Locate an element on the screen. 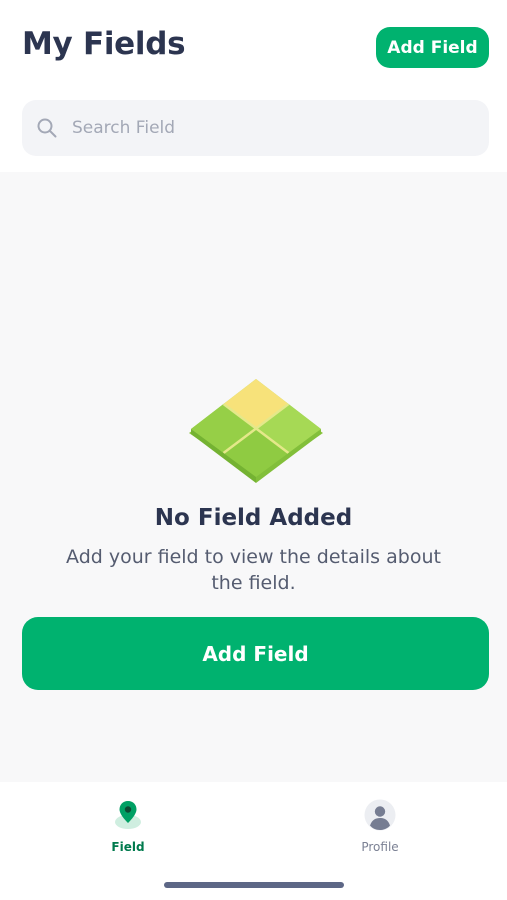  add-field-header-button: Add Field is located at coordinates (432, 47).